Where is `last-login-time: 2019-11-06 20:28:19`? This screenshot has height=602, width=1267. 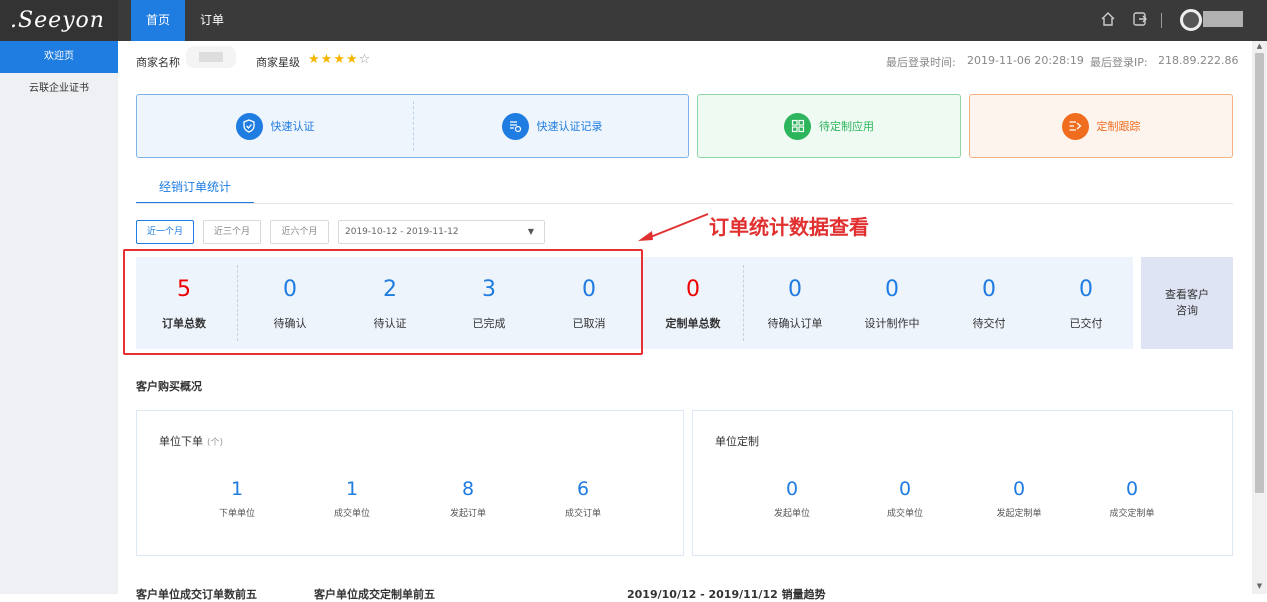
last-login-time: 2019-11-06 20:28:19 is located at coordinates (1025, 60).